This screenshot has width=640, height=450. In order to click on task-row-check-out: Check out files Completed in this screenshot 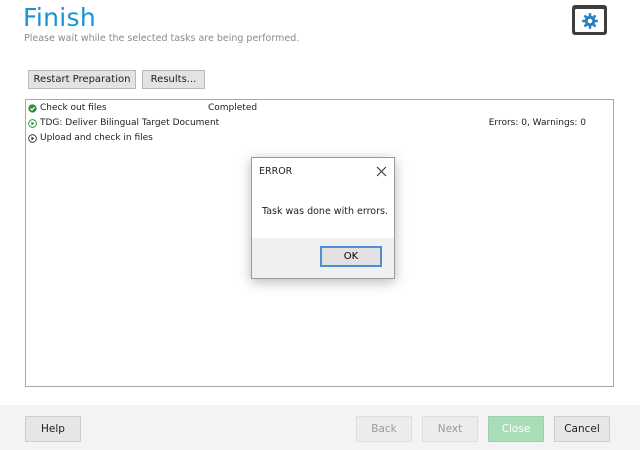, I will do `click(319, 109)`.